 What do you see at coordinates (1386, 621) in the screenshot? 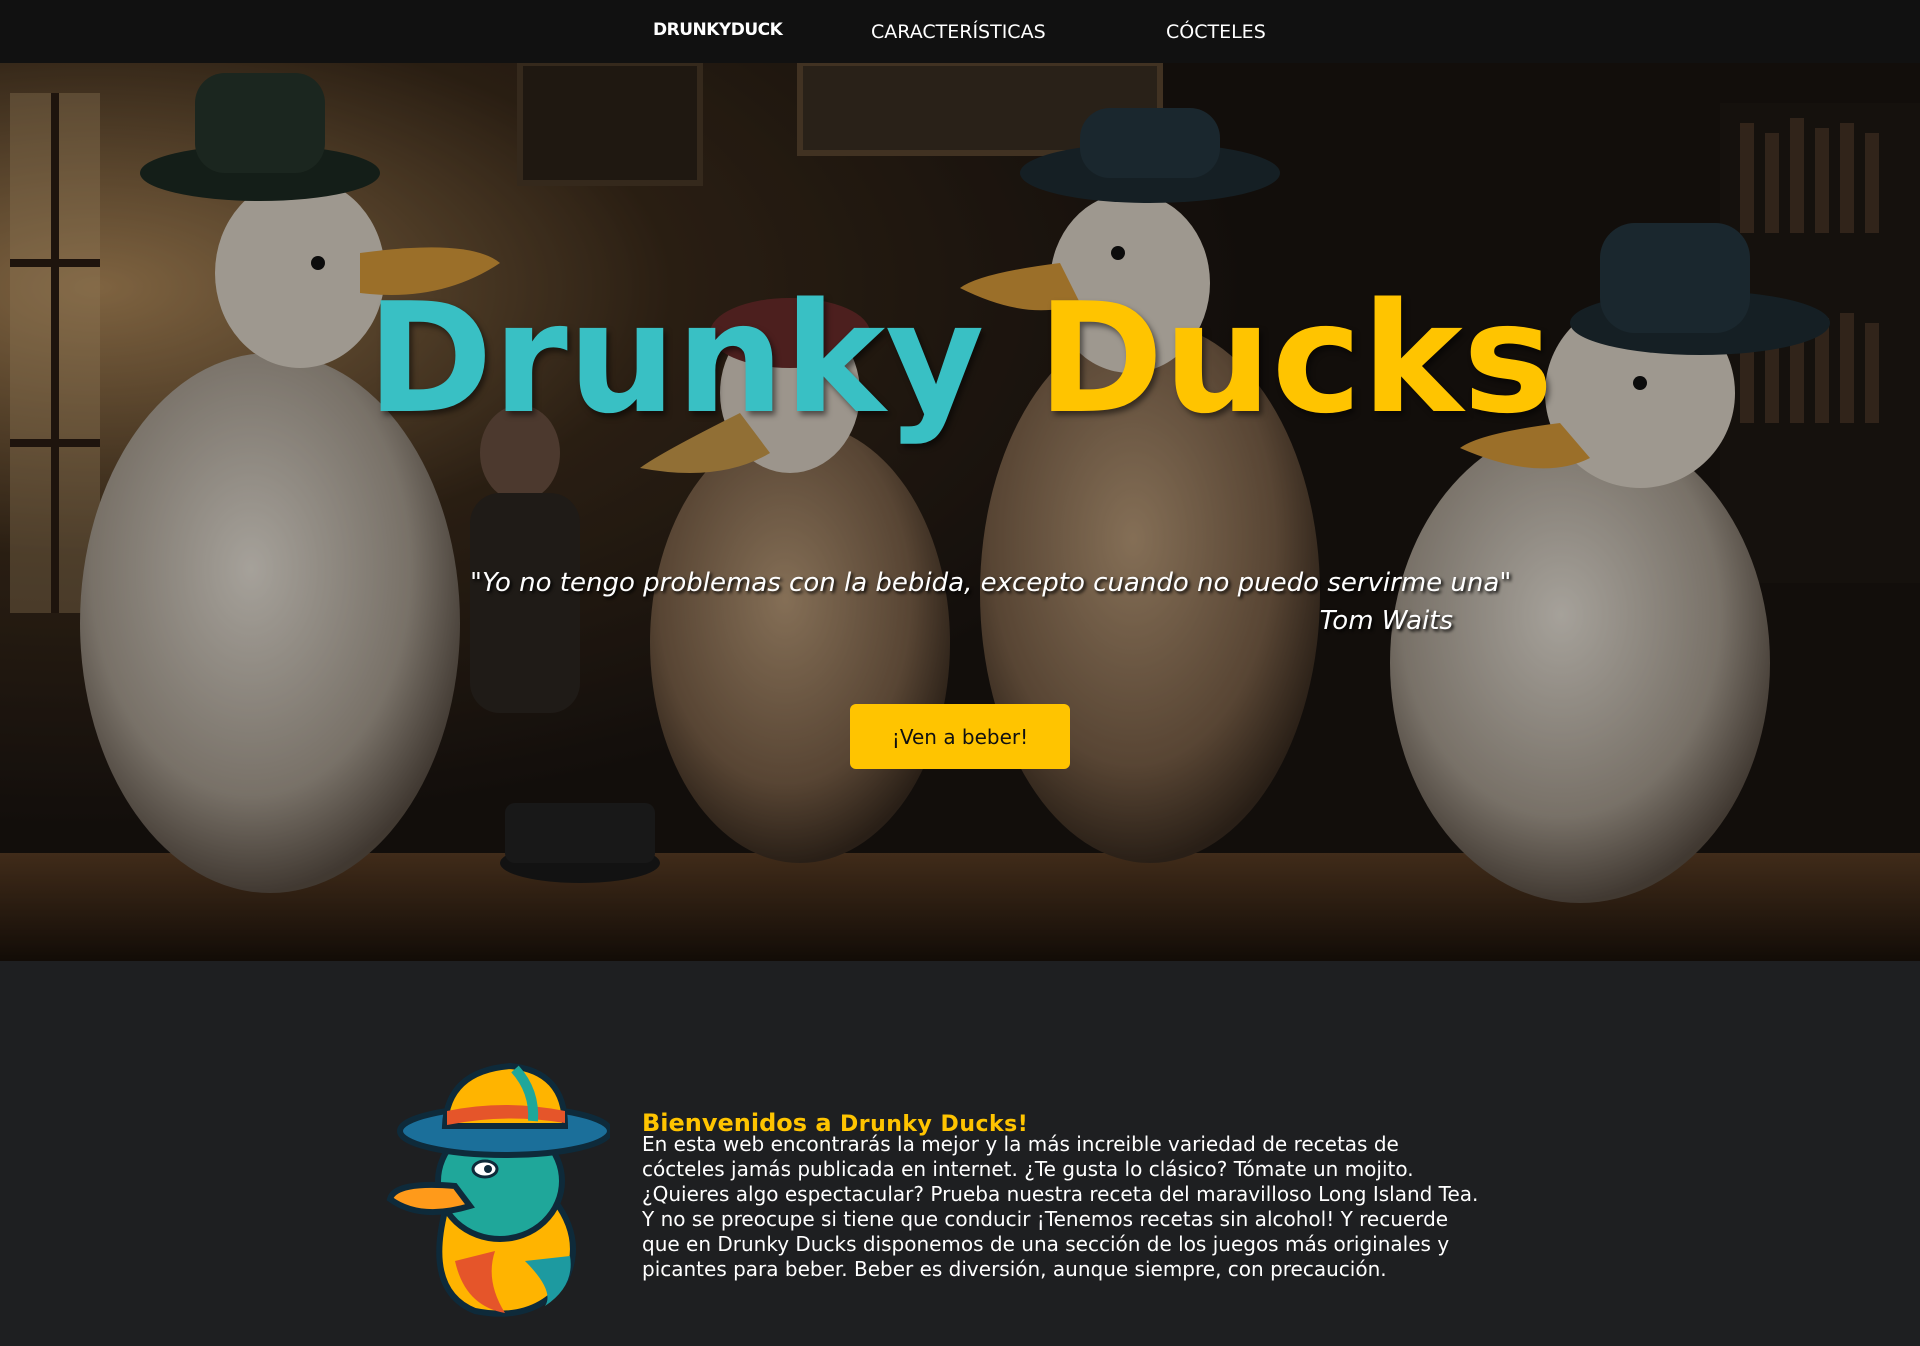
I see `hero-quote-author: Tom Waits` at bounding box center [1386, 621].